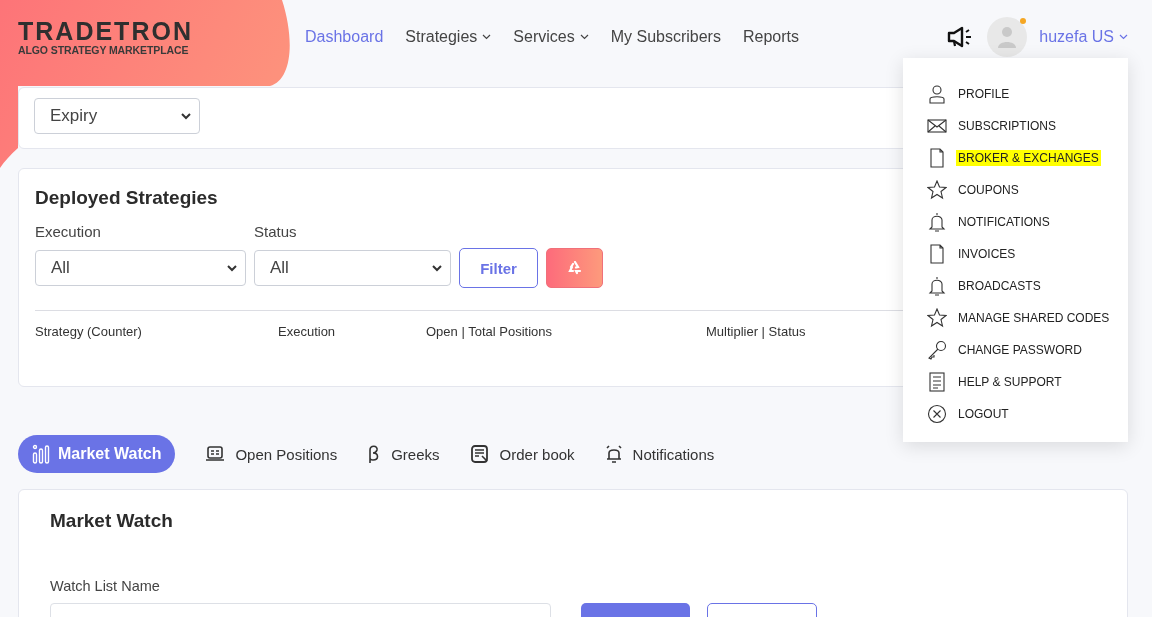 The image size is (1152, 617). Describe the element at coordinates (1083, 37) in the screenshot. I see `user-menu-toggle: huzefa US` at that location.